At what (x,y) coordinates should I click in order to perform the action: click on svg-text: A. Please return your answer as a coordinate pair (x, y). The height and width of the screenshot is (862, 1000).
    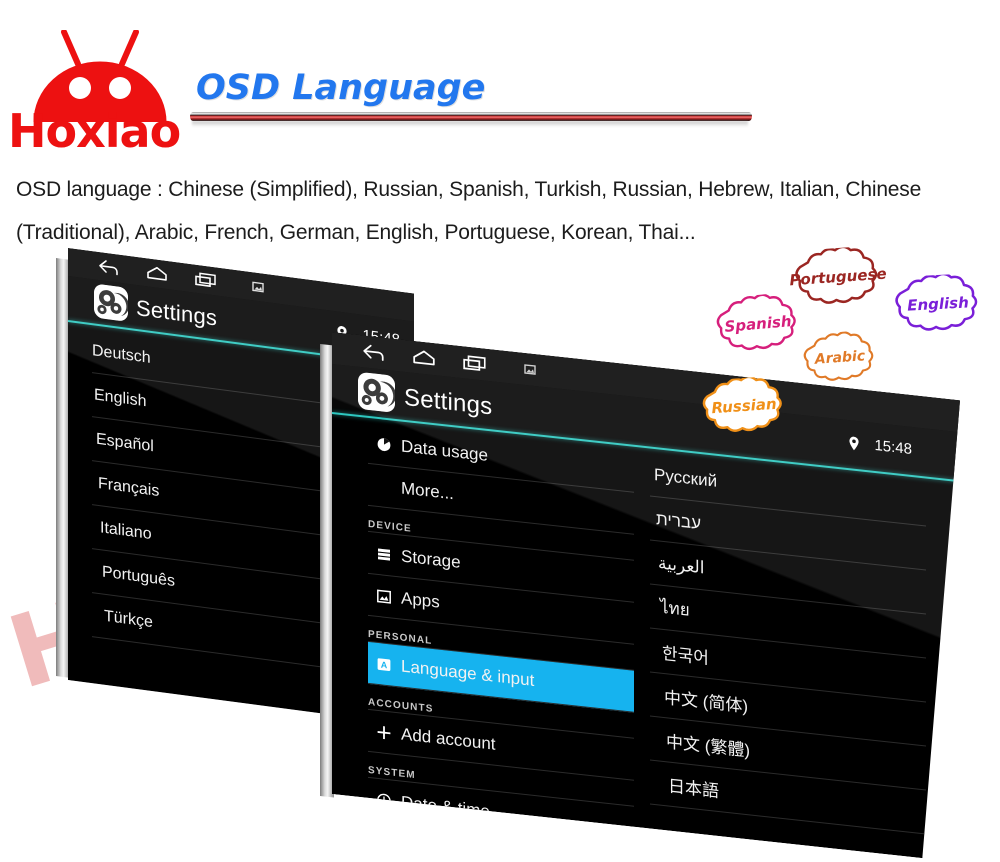
    Looking at the image, I should click on (384, 664).